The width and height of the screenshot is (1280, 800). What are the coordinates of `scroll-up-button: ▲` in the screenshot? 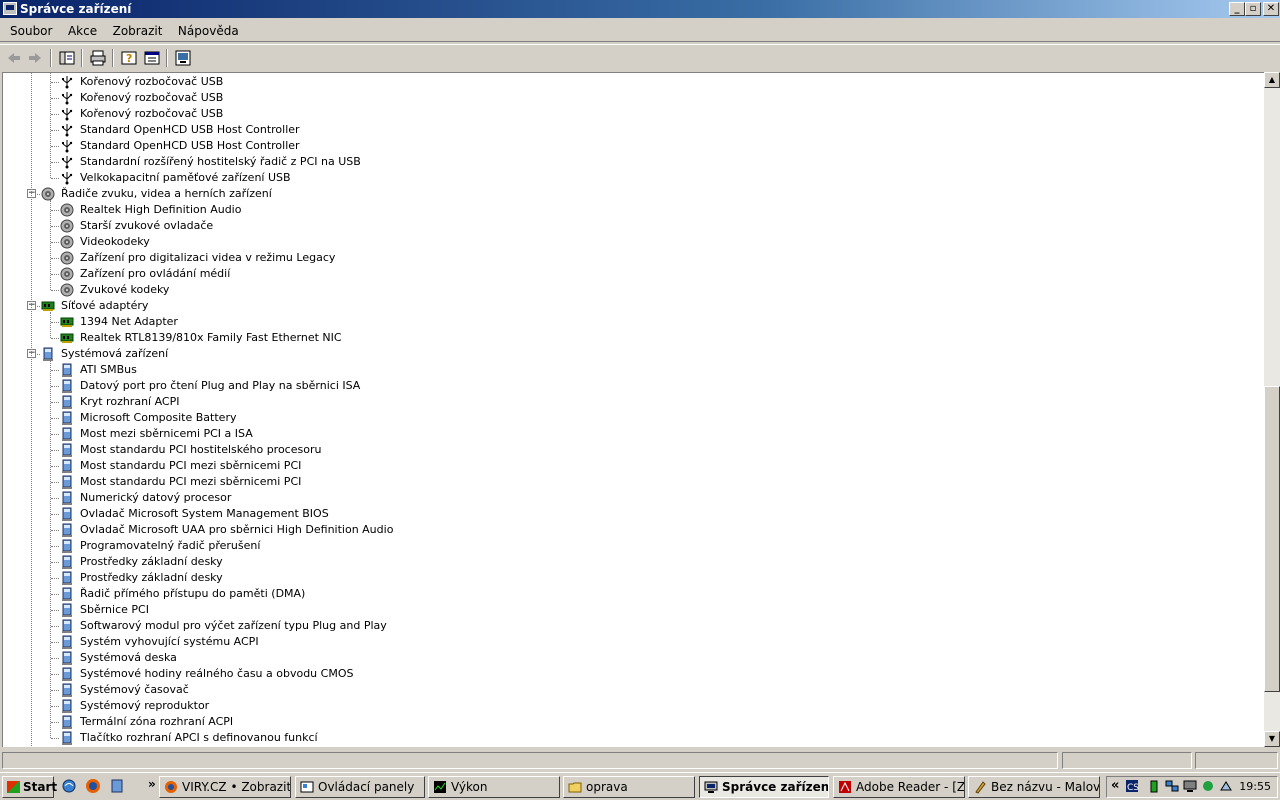 It's located at (1272, 80).